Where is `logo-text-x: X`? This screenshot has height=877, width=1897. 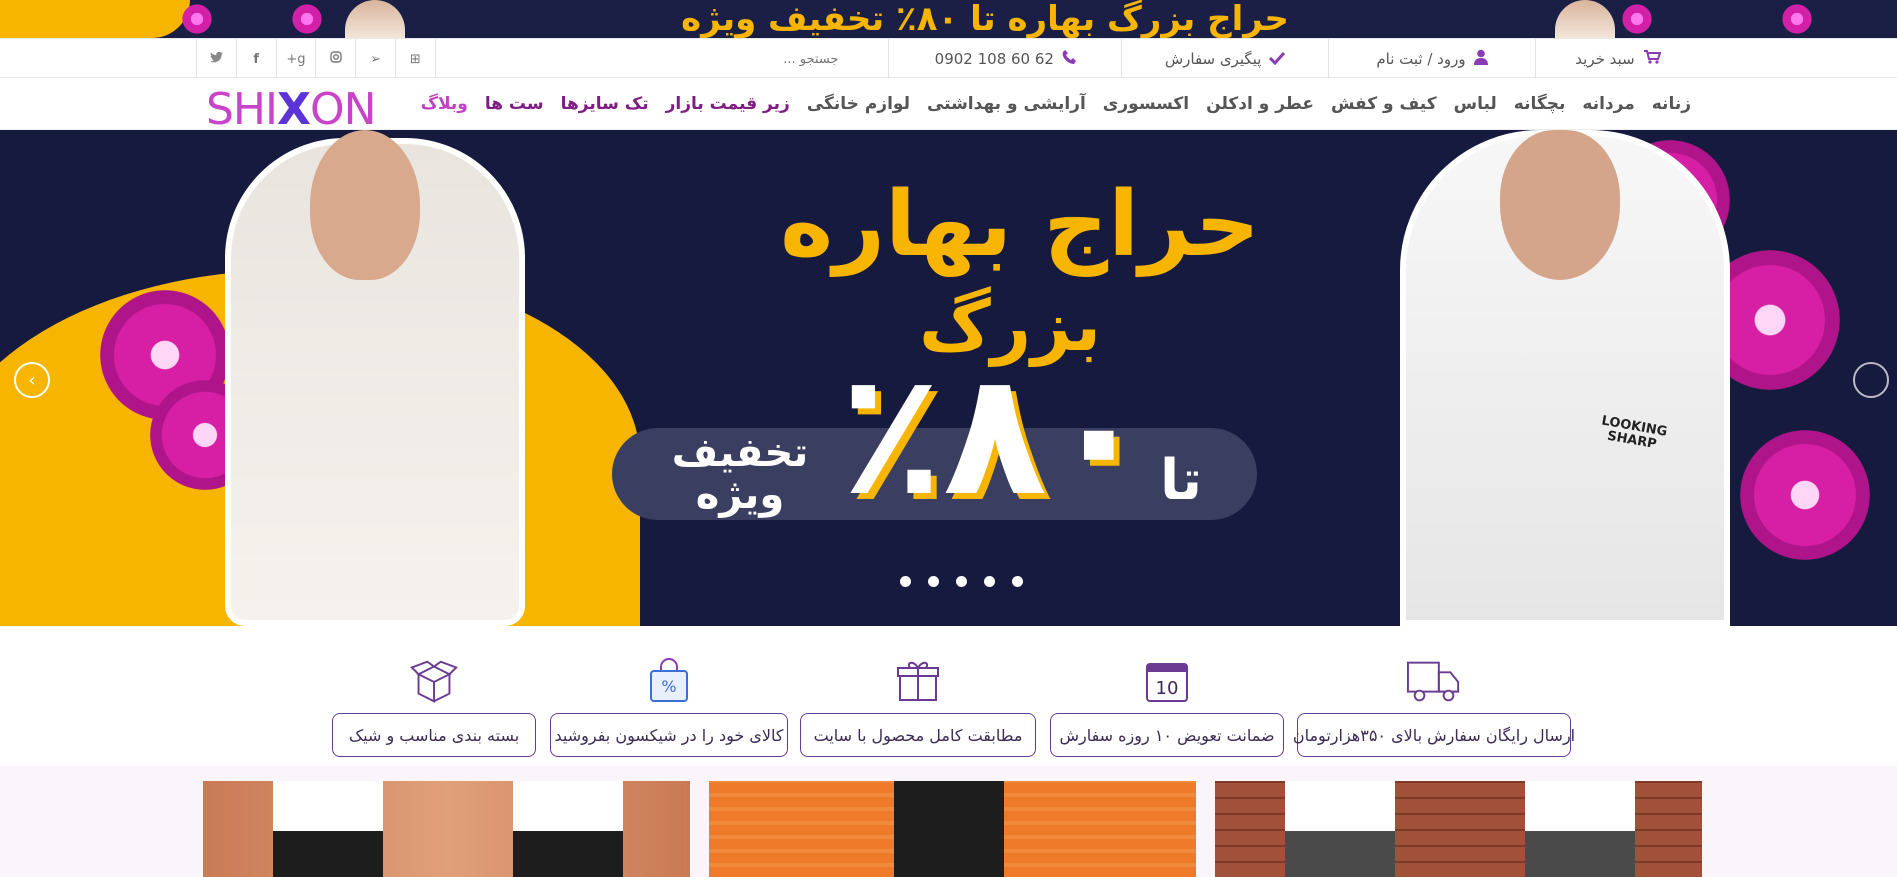 logo-text-x: X is located at coordinates (294, 109).